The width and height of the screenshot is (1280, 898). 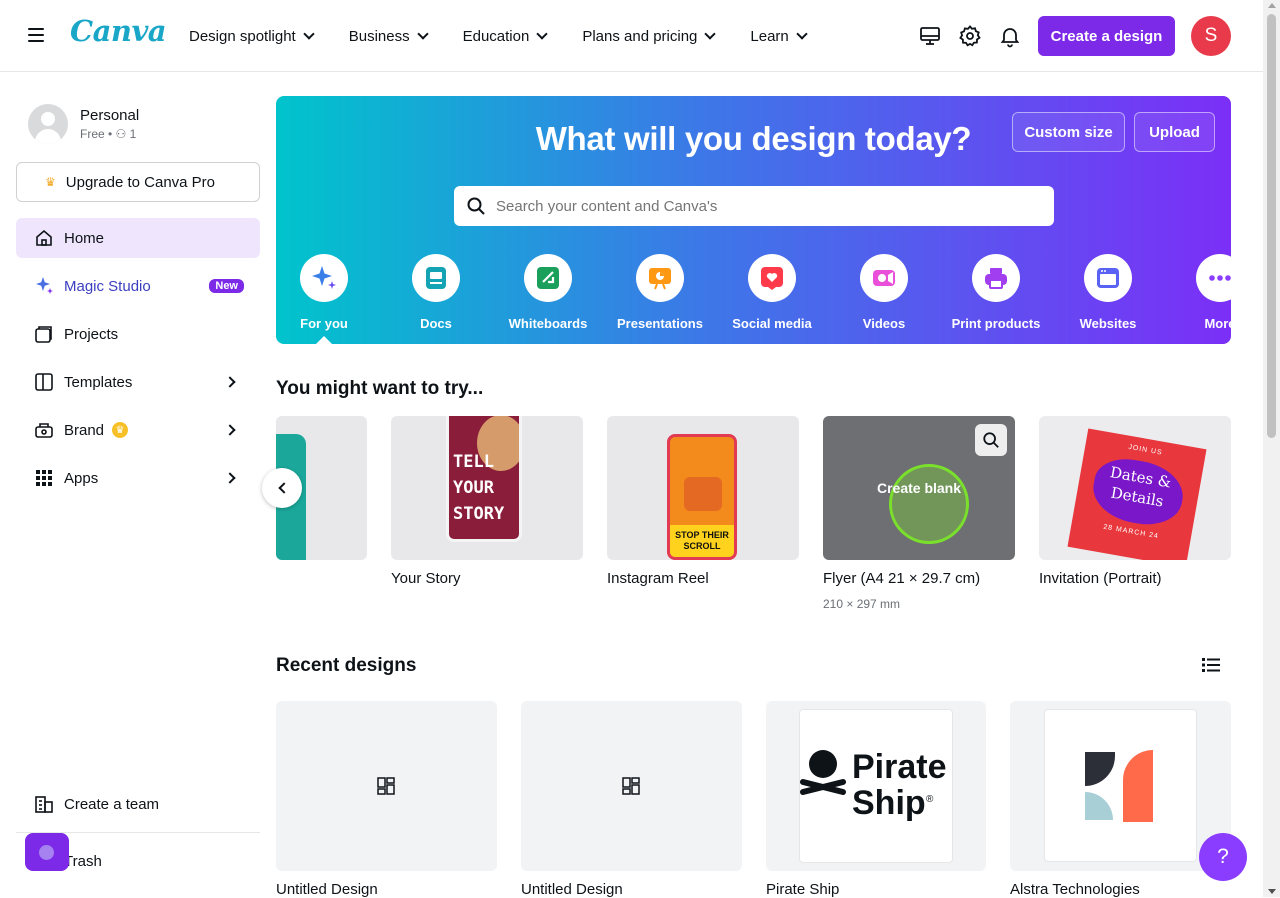 What do you see at coordinates (426, 578) in the screenshot?
I see `try-card-label: Your Story` at bounding box center [426, 578].